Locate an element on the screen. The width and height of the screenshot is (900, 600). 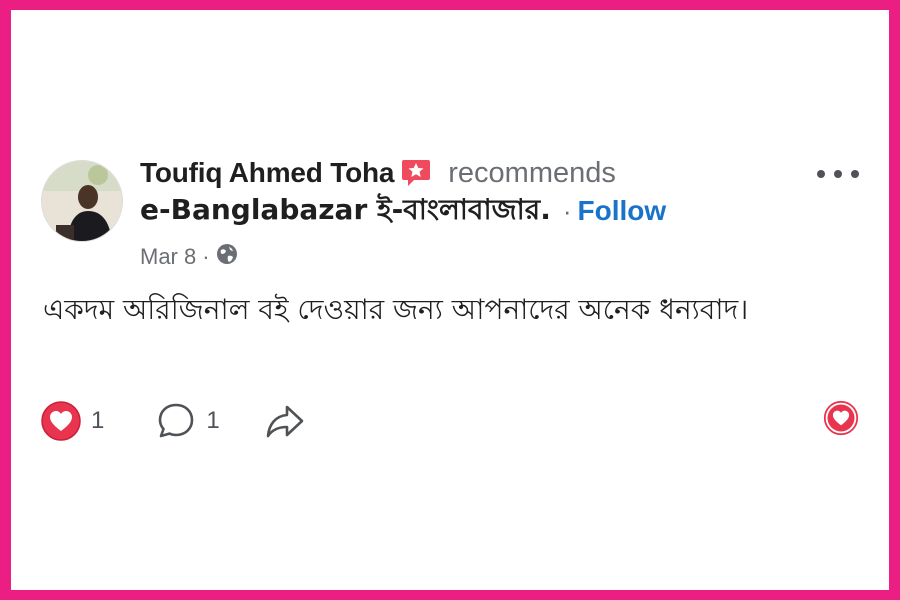
comment-icon is located at coordinates (176, 420).